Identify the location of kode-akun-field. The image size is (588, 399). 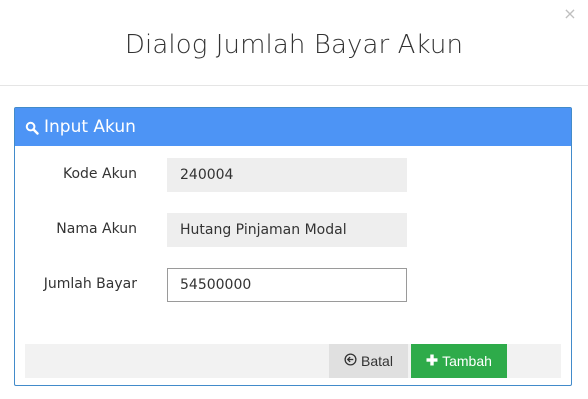
(287, 175).